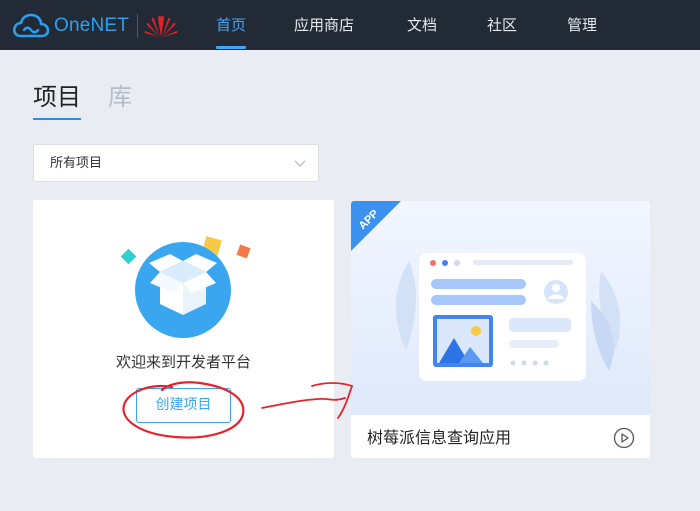 The width and height of the screenshot is (700, 511). What do you see at coordinates (502, 25) in the screenshot?
I see `nav-community: 社区` at bounding box center [502, 25].